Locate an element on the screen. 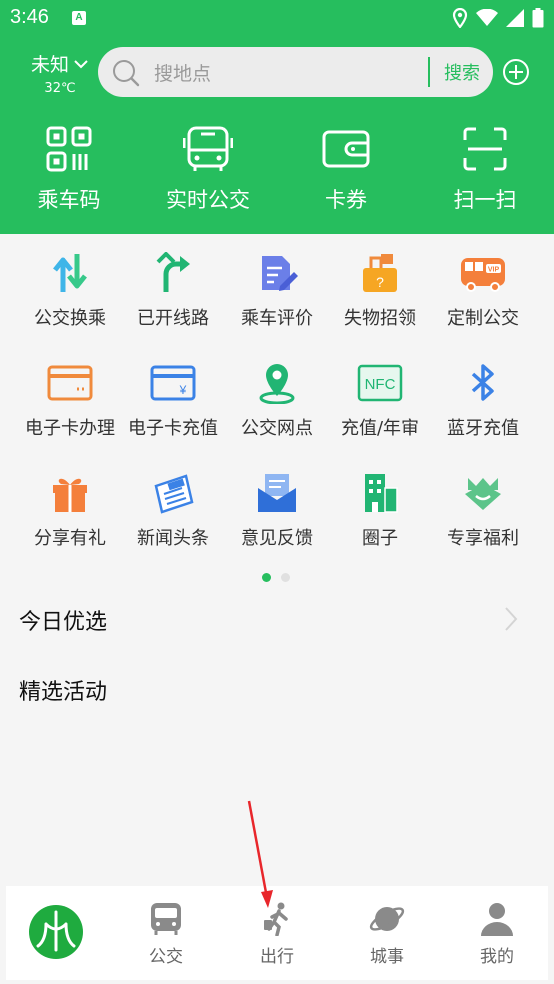 Image resolution: width=554 pixels, height=984 pixels. service-routes: 已开线路 is located at coordinates (173, 291).